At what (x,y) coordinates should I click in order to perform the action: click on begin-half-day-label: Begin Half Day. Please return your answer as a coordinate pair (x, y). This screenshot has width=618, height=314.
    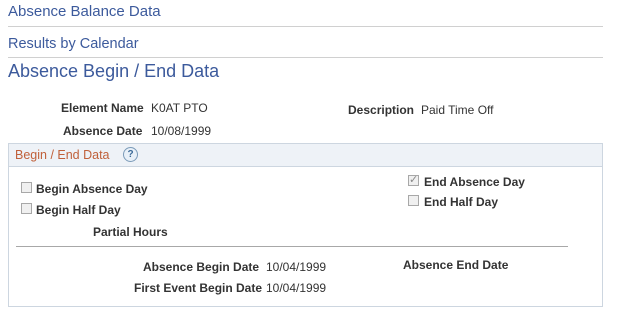
    Looking at the image, I should click on (78, 210).